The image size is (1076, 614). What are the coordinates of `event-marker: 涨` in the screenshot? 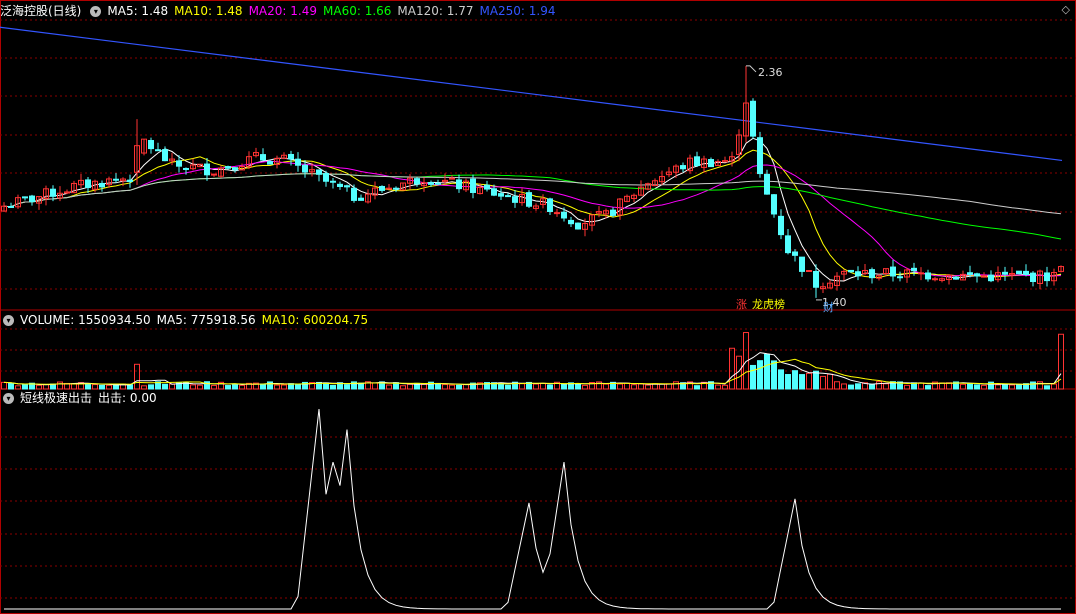 It's located at (741, 304).